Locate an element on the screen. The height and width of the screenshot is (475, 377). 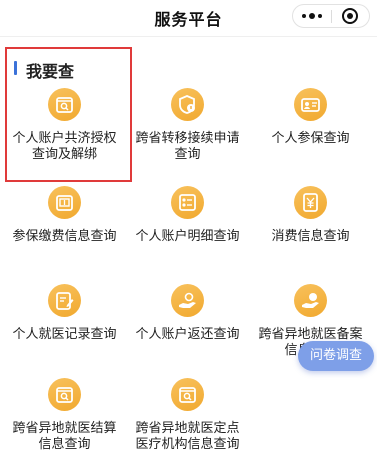
account-search-icon is located at coordinates (64, 104).